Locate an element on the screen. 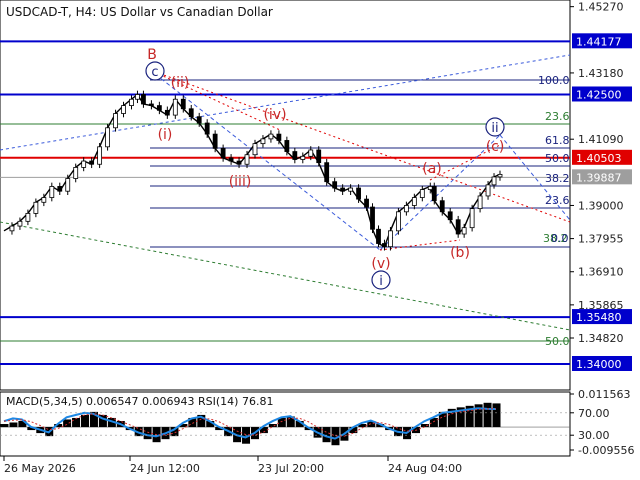 This screenshot has width=640, height=480. wave-label: B is located at coordinates (152, 55).